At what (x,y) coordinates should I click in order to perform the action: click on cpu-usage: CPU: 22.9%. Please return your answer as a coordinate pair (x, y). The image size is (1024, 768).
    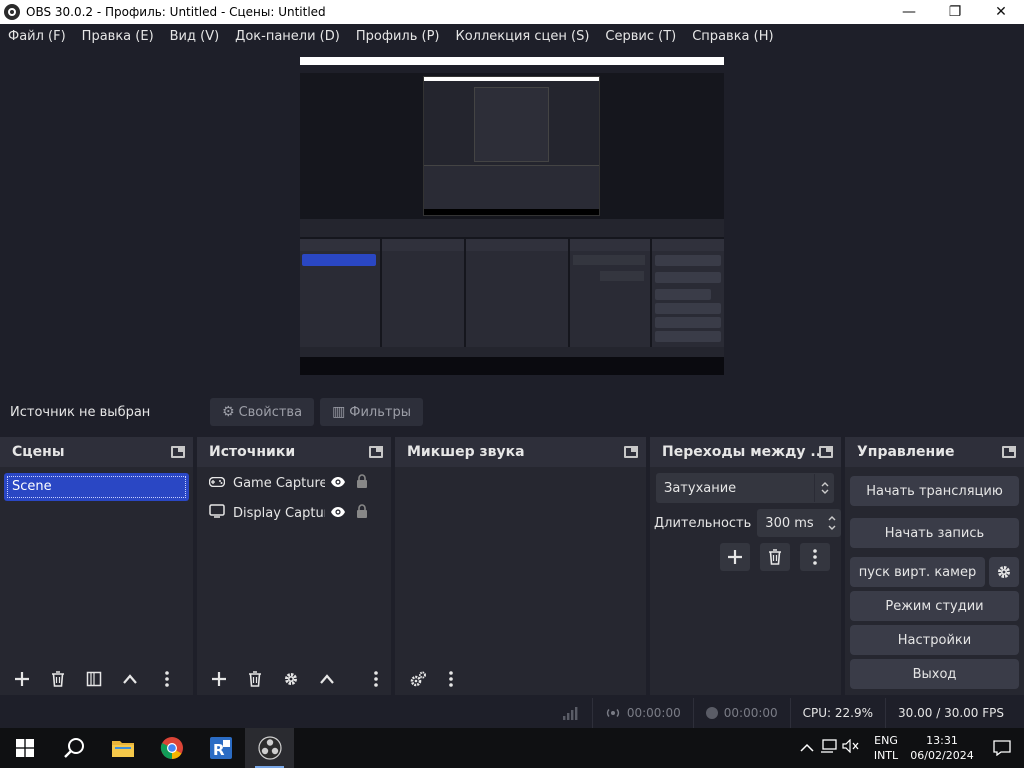
    Looking at the image, I should click on (837, 713).